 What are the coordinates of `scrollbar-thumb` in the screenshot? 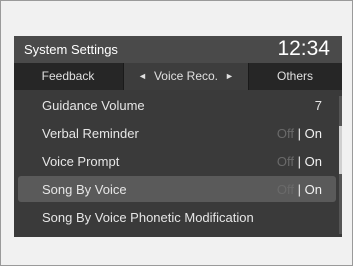 It's located at (340, 150).